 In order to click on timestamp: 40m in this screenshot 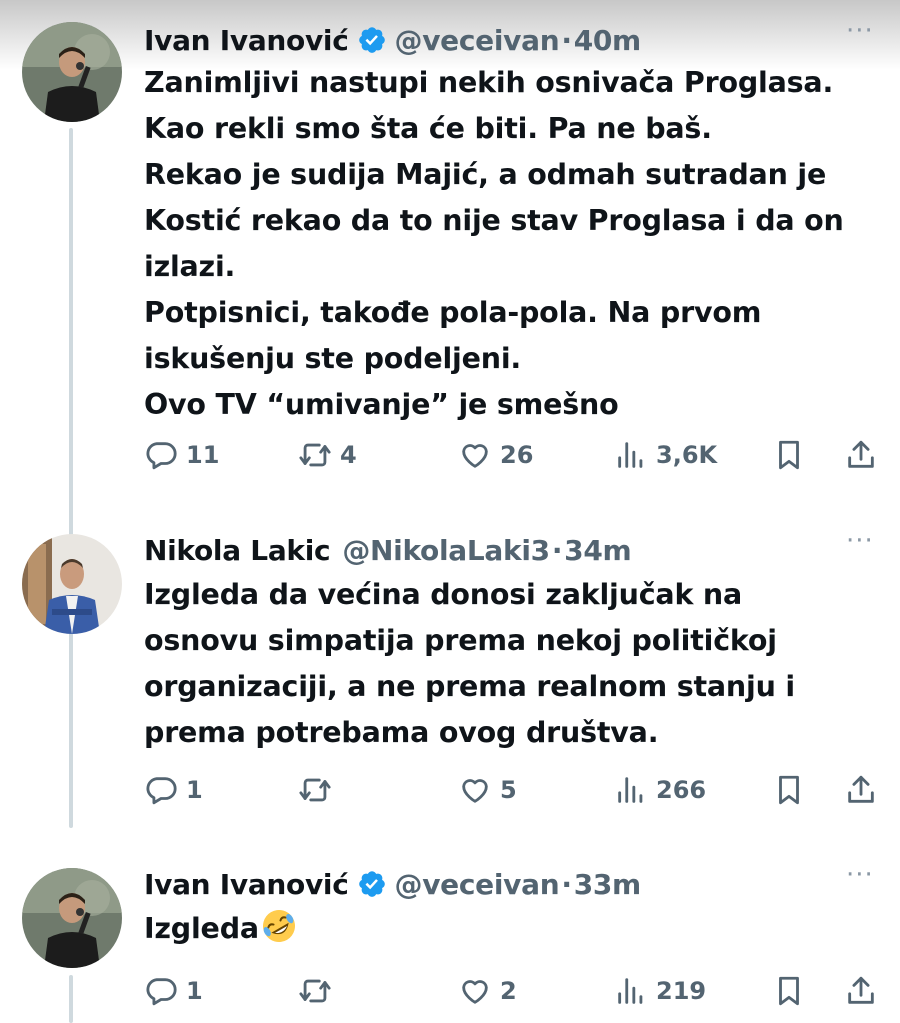, I will do `click(608, 40)`.